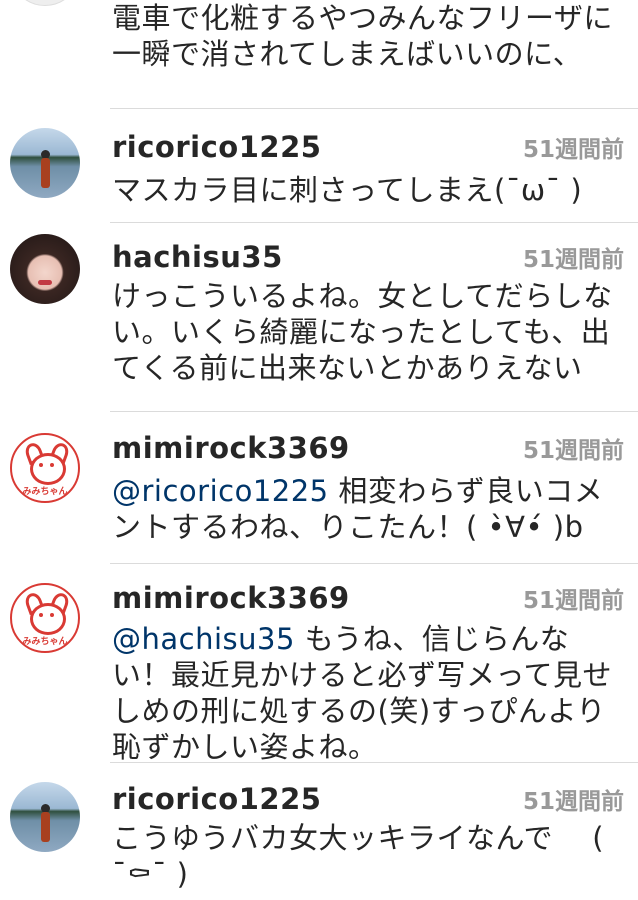 The width and height of the screenshot is (638, 900). What do you see at coordinates (45, 282) in the screenshot?
I see `avatar-photo-detail` at bounding box center [45, 282].